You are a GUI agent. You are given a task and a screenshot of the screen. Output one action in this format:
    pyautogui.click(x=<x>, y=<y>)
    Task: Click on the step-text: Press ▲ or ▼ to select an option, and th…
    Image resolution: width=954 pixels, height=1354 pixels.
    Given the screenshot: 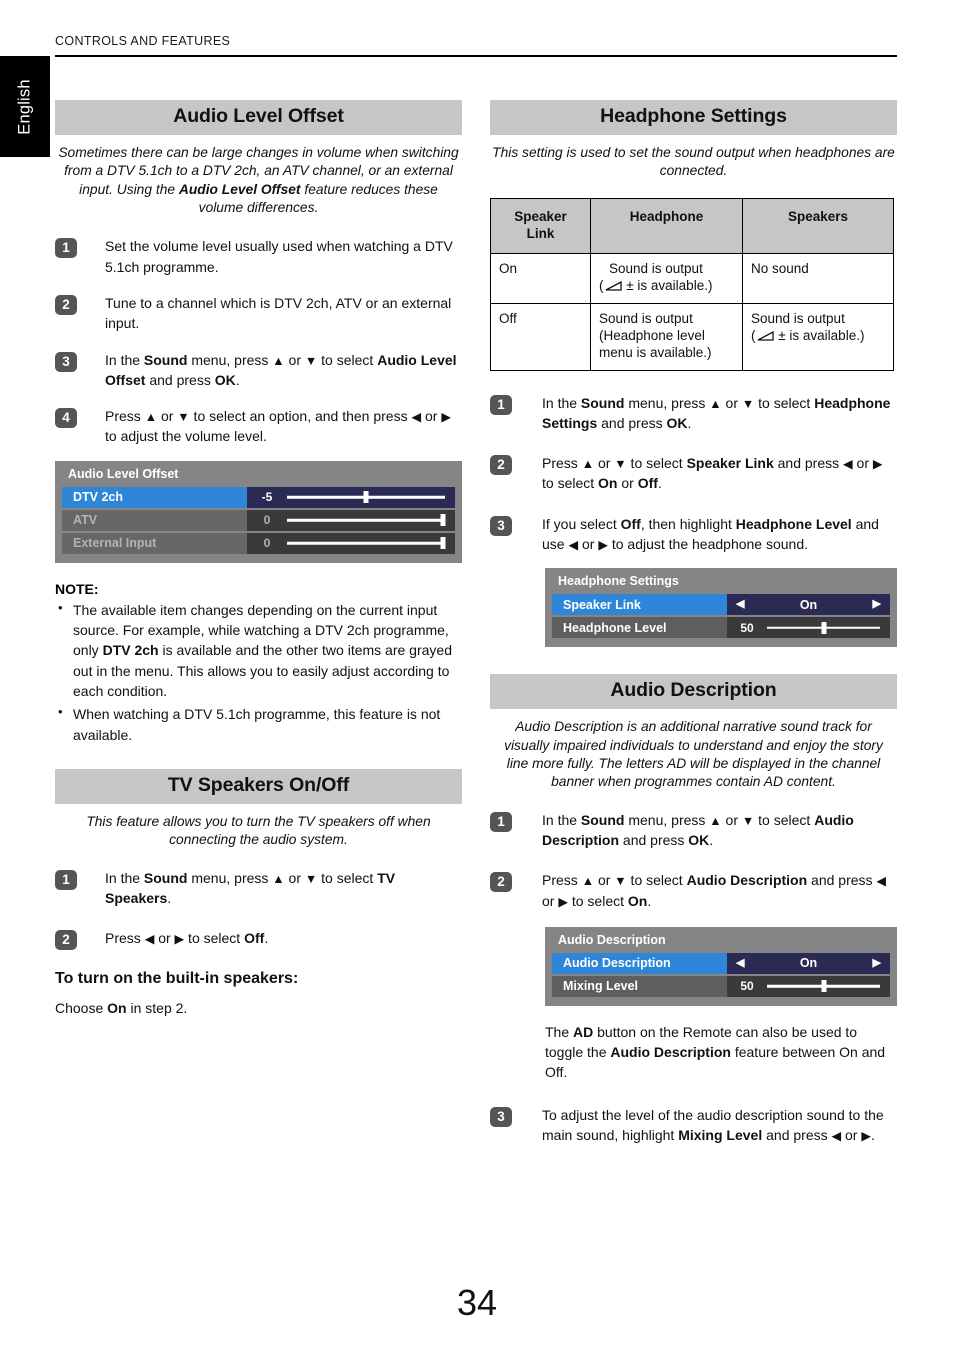 What is the action you would take?
    pyautogui.click(x=278, y=426)
    